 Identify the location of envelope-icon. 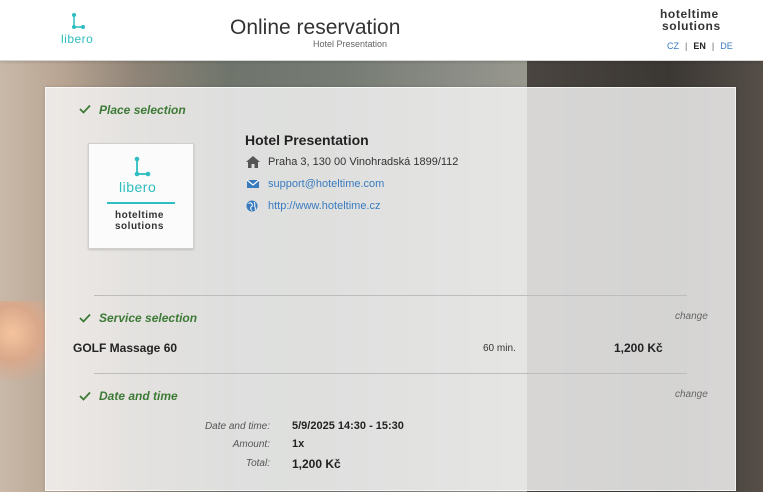
(253, 183).